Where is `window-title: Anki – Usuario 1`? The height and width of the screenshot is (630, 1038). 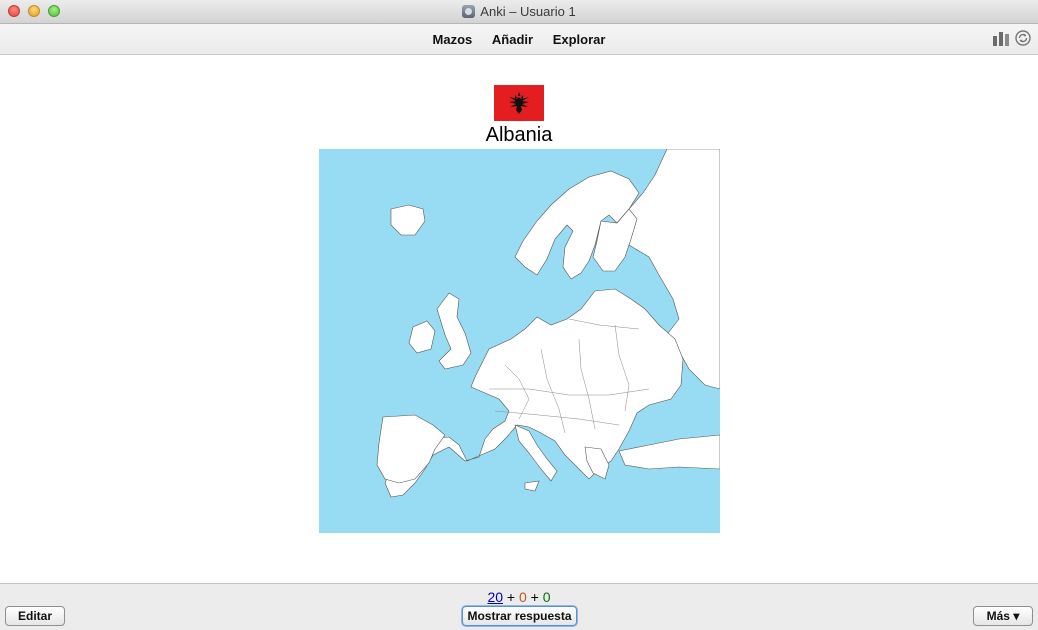 window-title: Anki – Usuario 1 is located at coordinates (519, 11).